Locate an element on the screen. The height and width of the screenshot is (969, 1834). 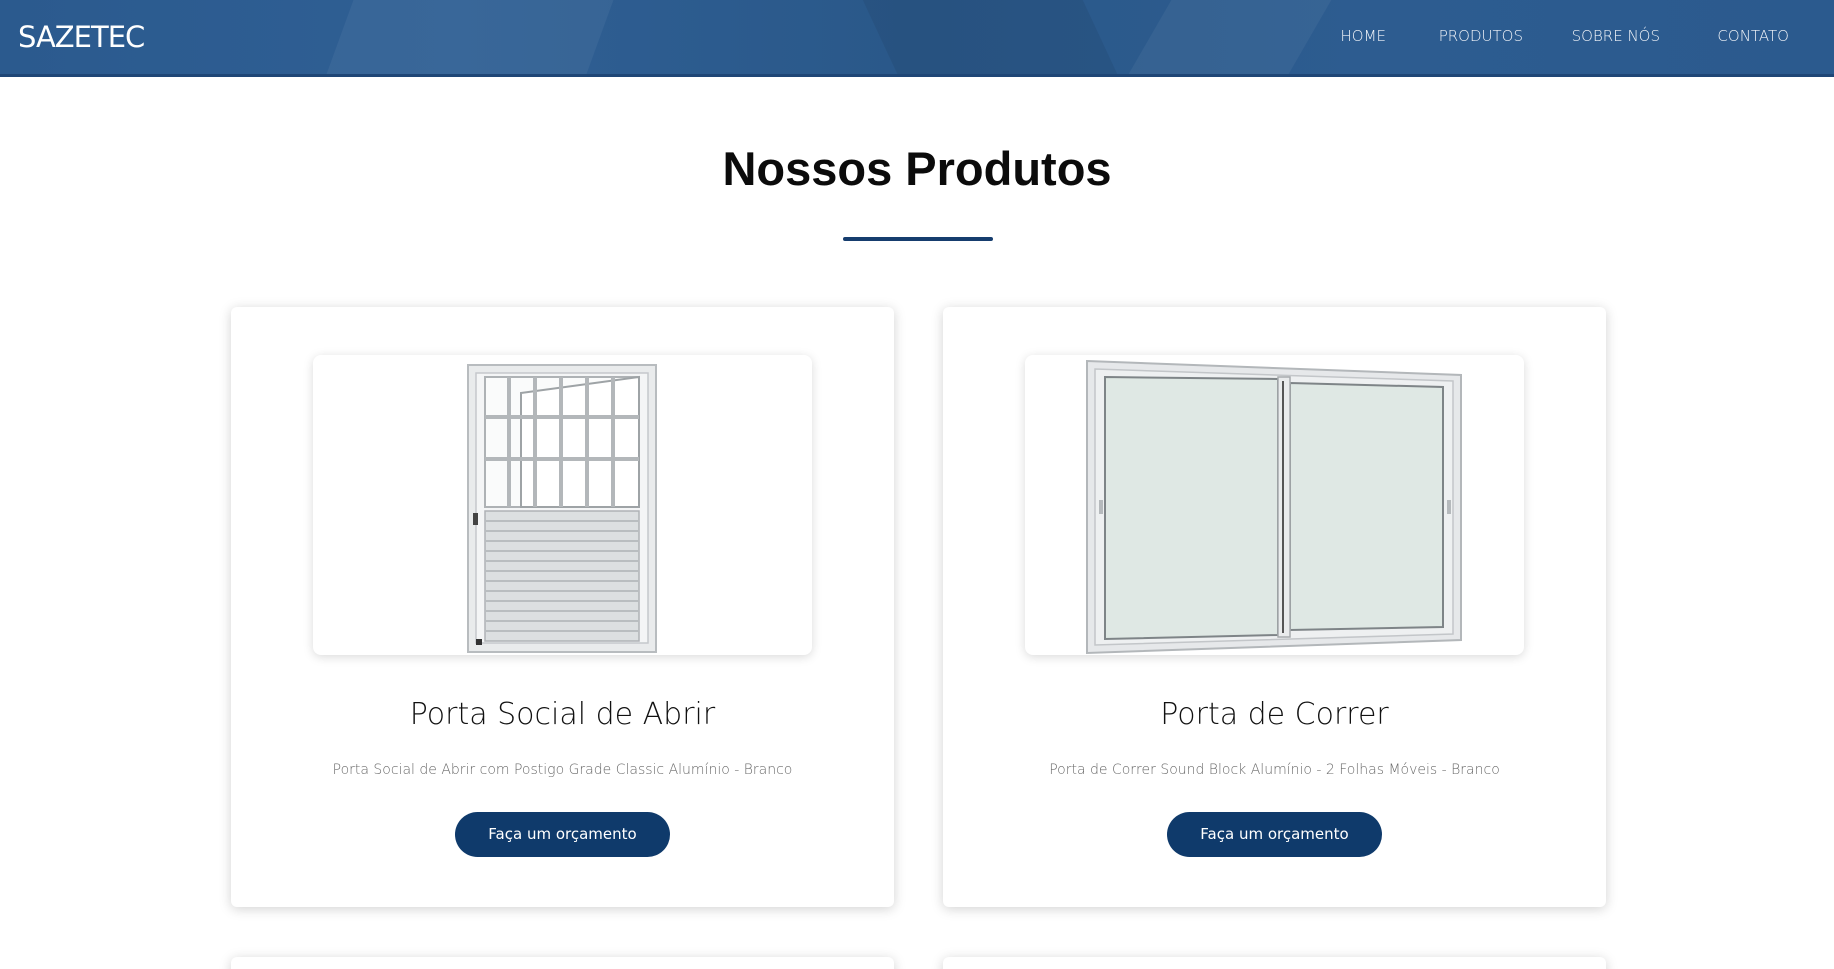
nav-link-sobre-nos: SOBRE NÓS is located at coordinates (1616, 36).